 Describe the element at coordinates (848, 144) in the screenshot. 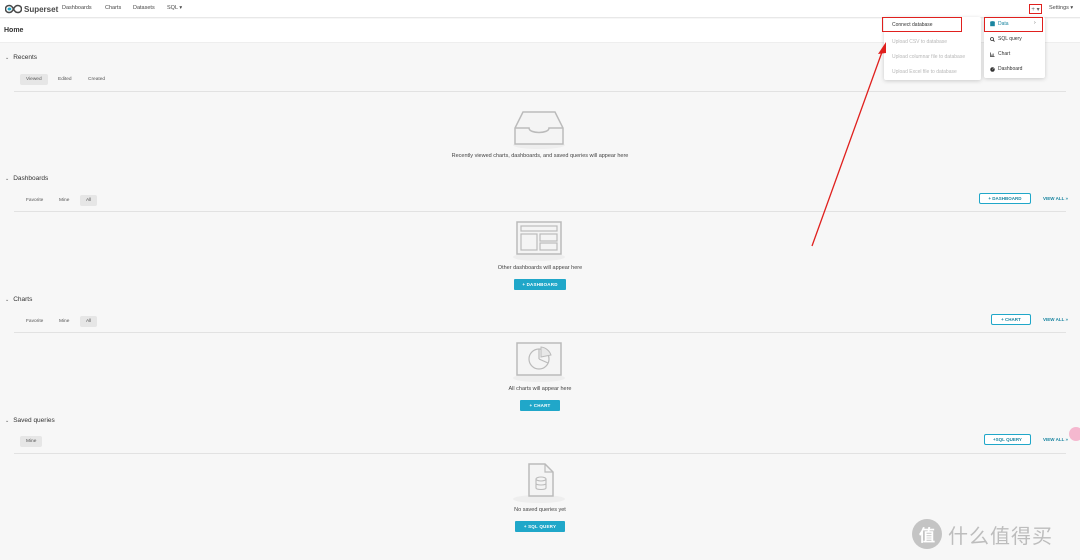

I see `annotation-arrow` at that location.